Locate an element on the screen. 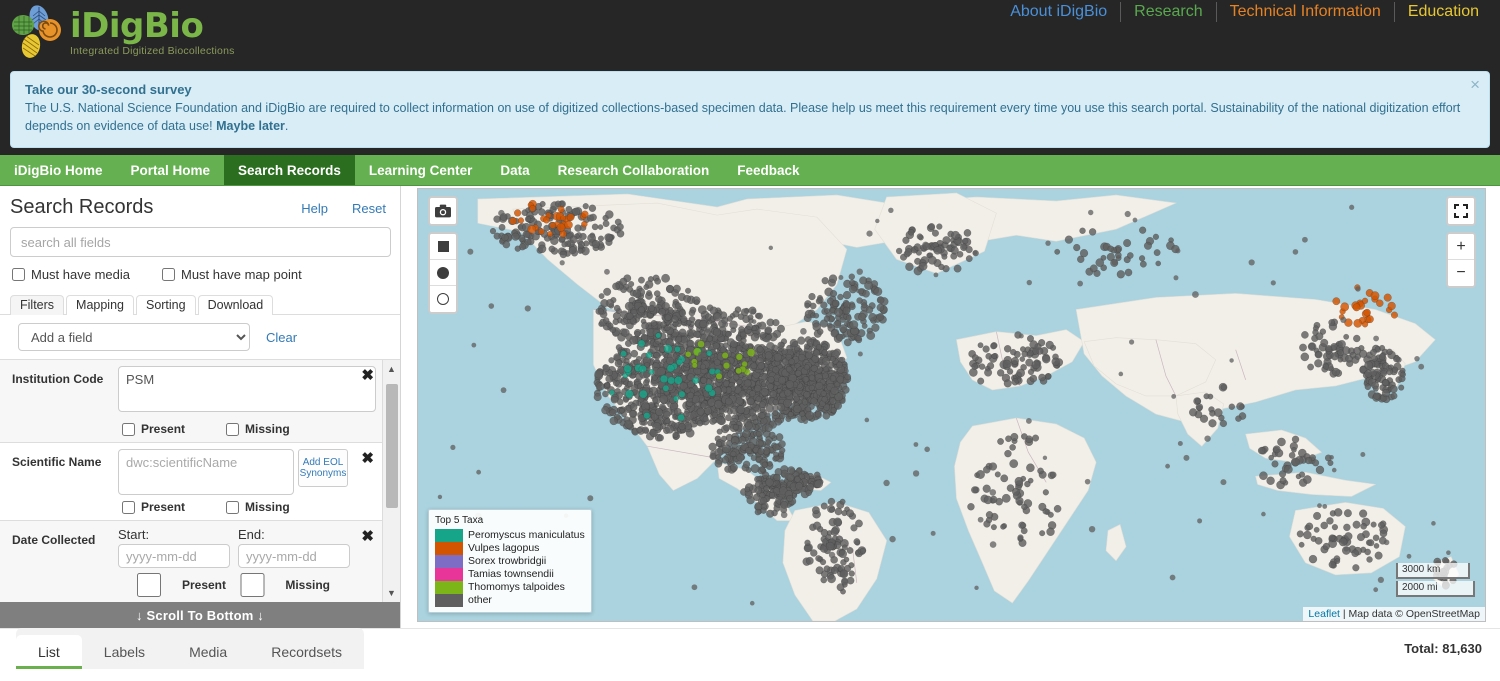 This screenshot has height=681, width=1500. legend-label: Vulpes lagopus is located at coordinates (504, 548).